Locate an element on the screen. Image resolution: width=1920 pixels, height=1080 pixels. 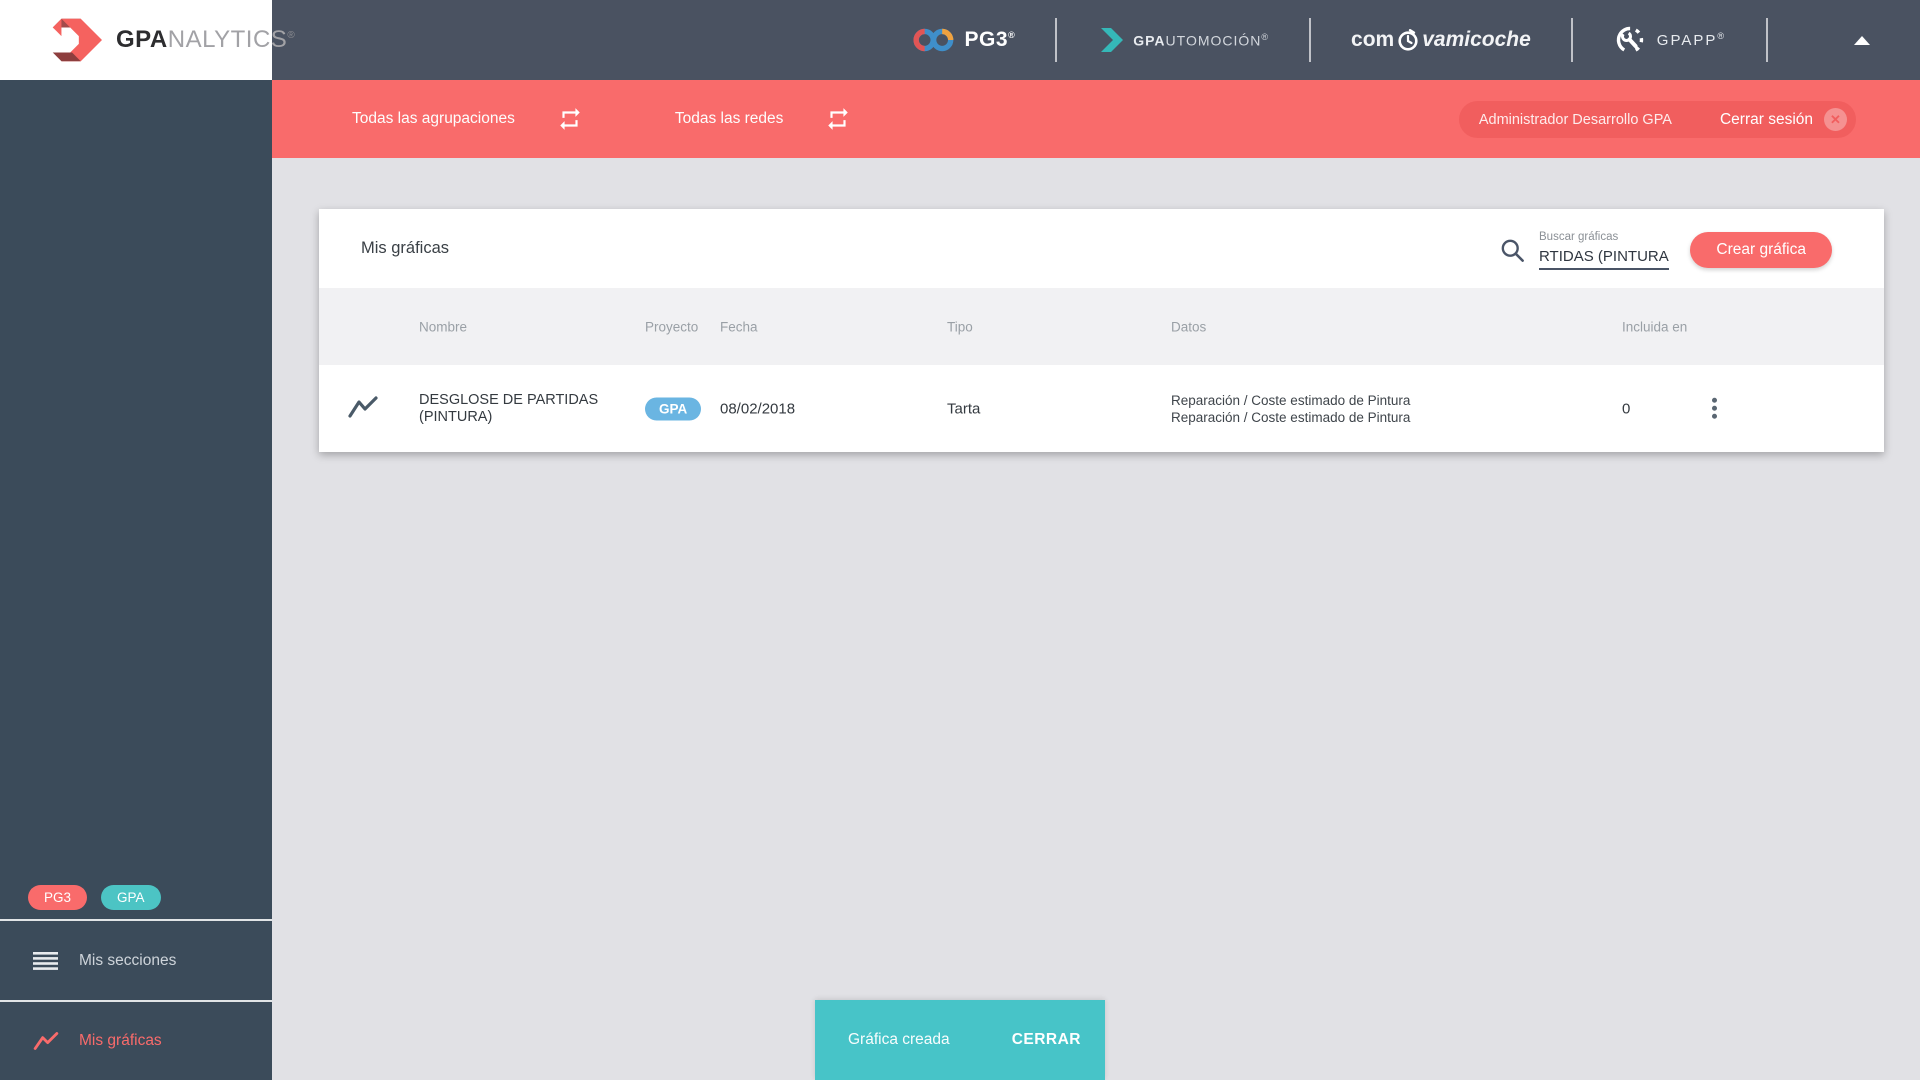
gpapp-reg: ® is located at coordinates (1721, 36).